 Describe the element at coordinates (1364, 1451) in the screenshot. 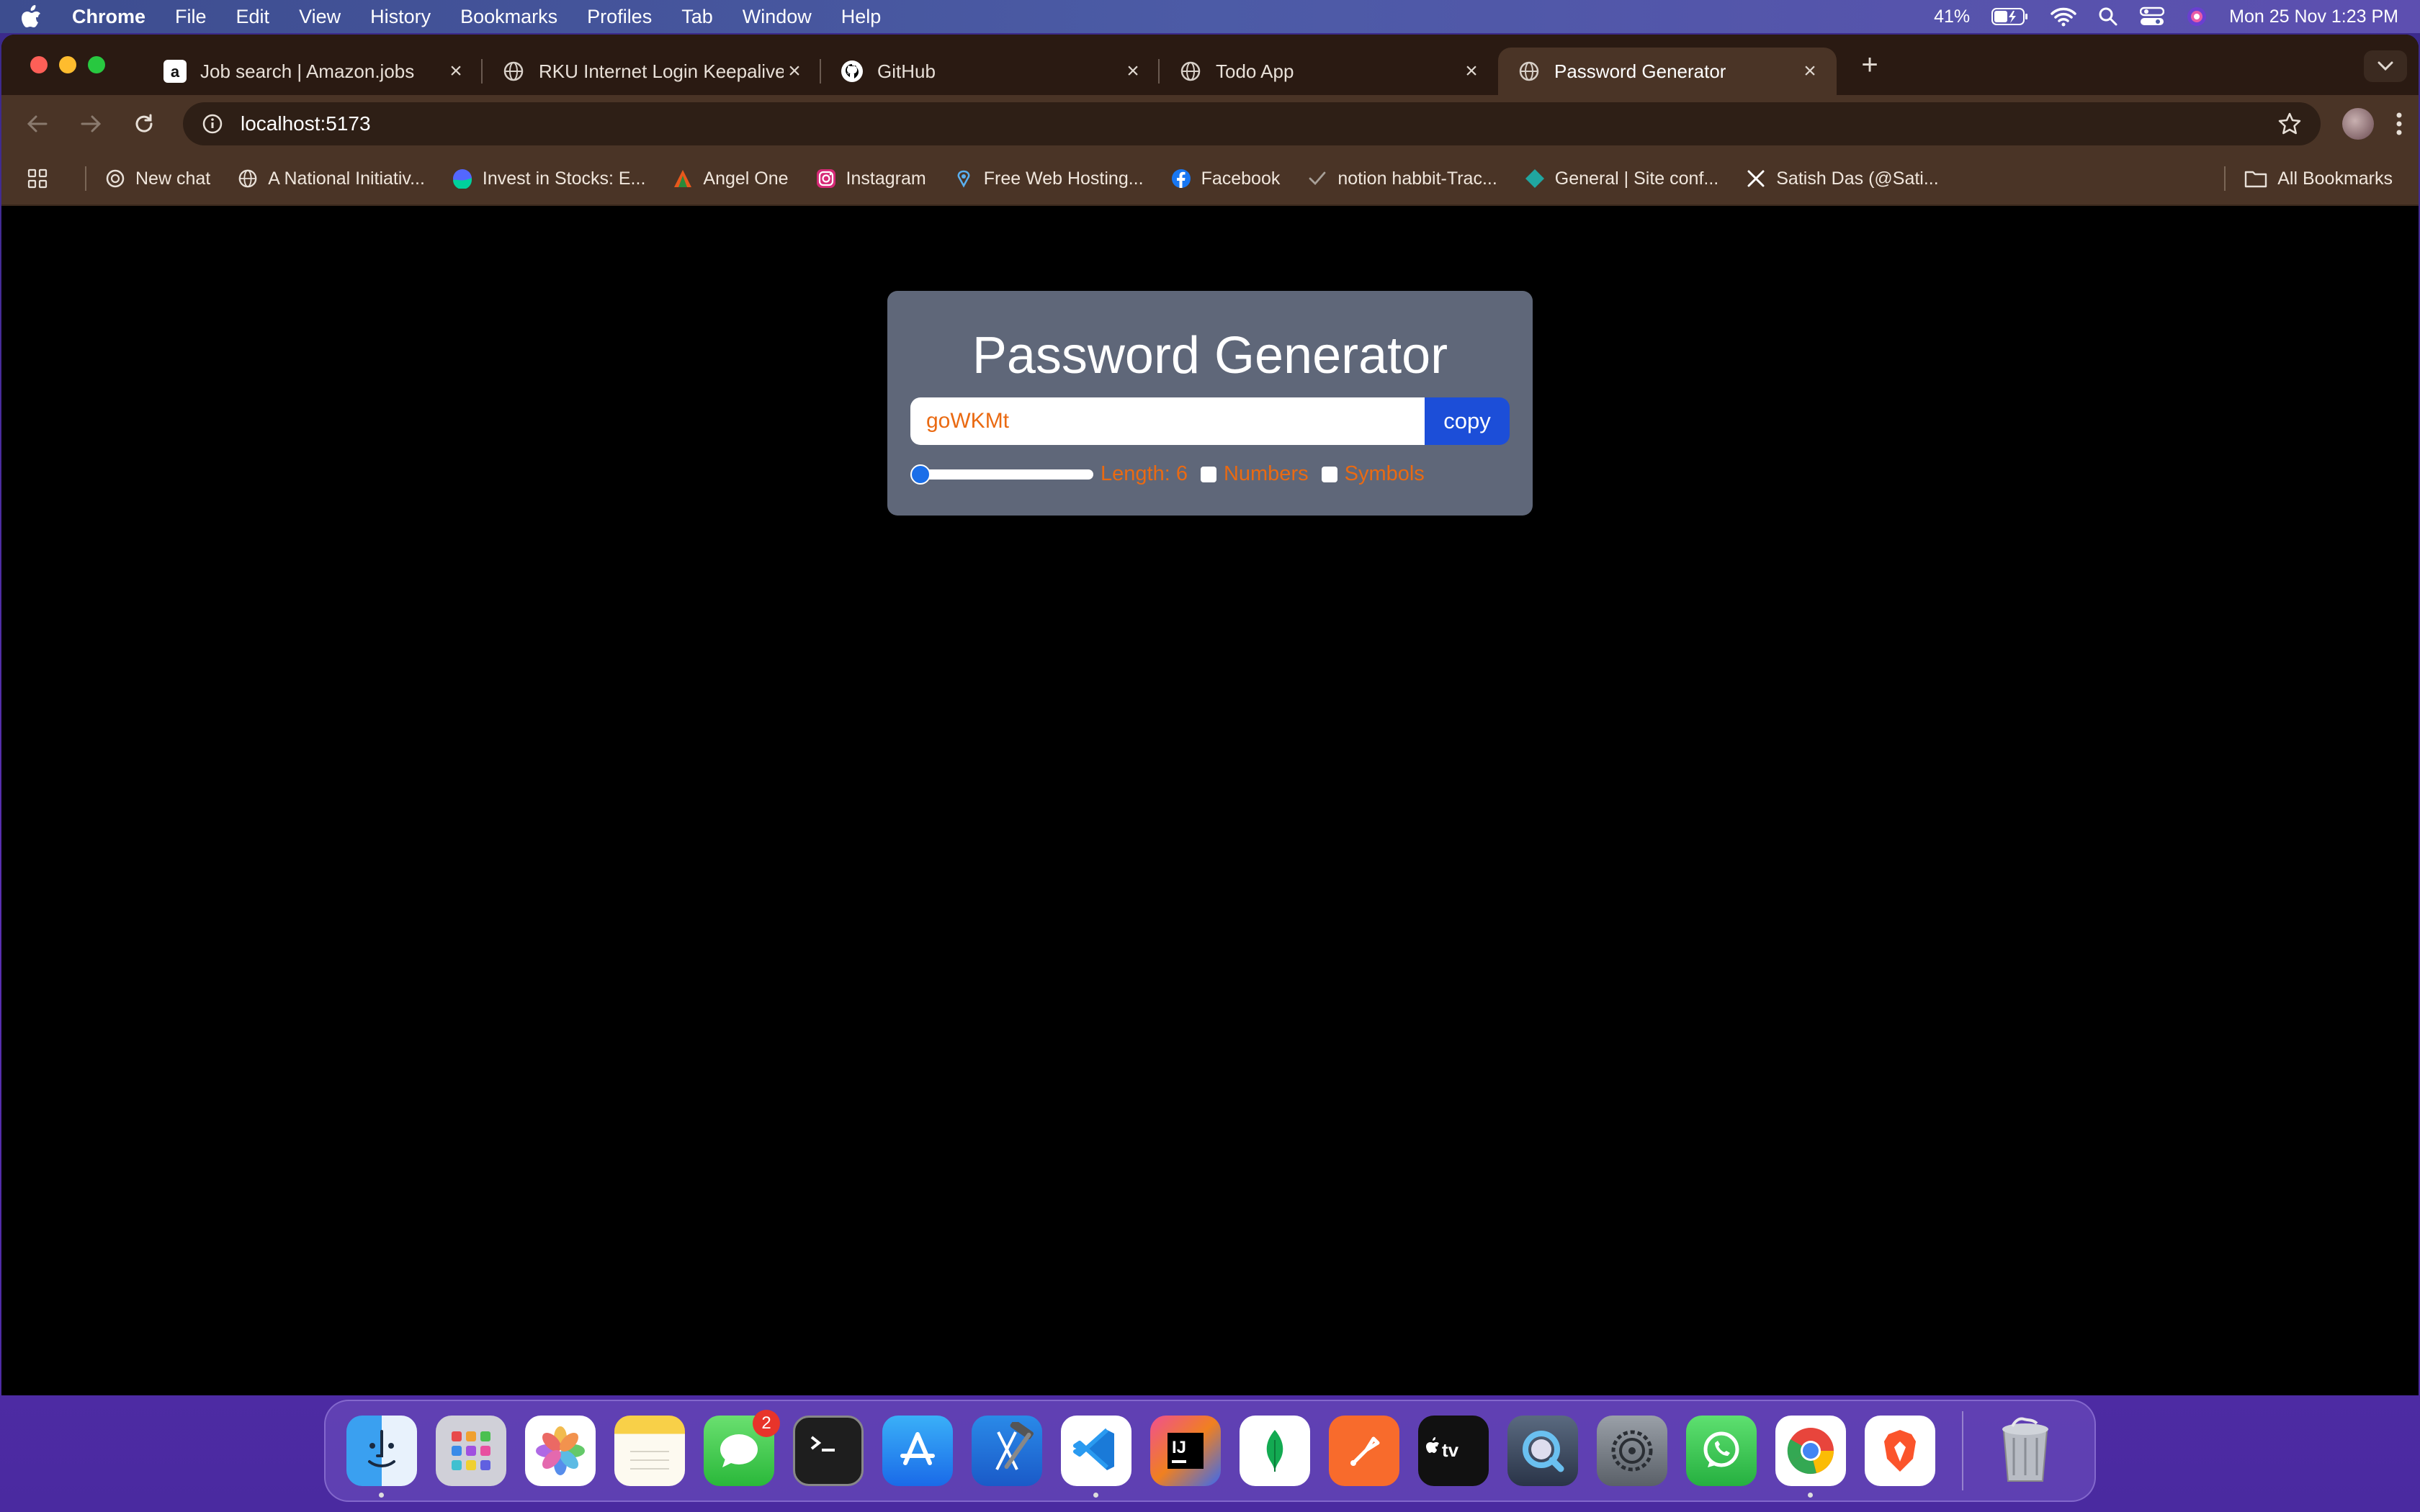

I see `dock-postman` at that location.